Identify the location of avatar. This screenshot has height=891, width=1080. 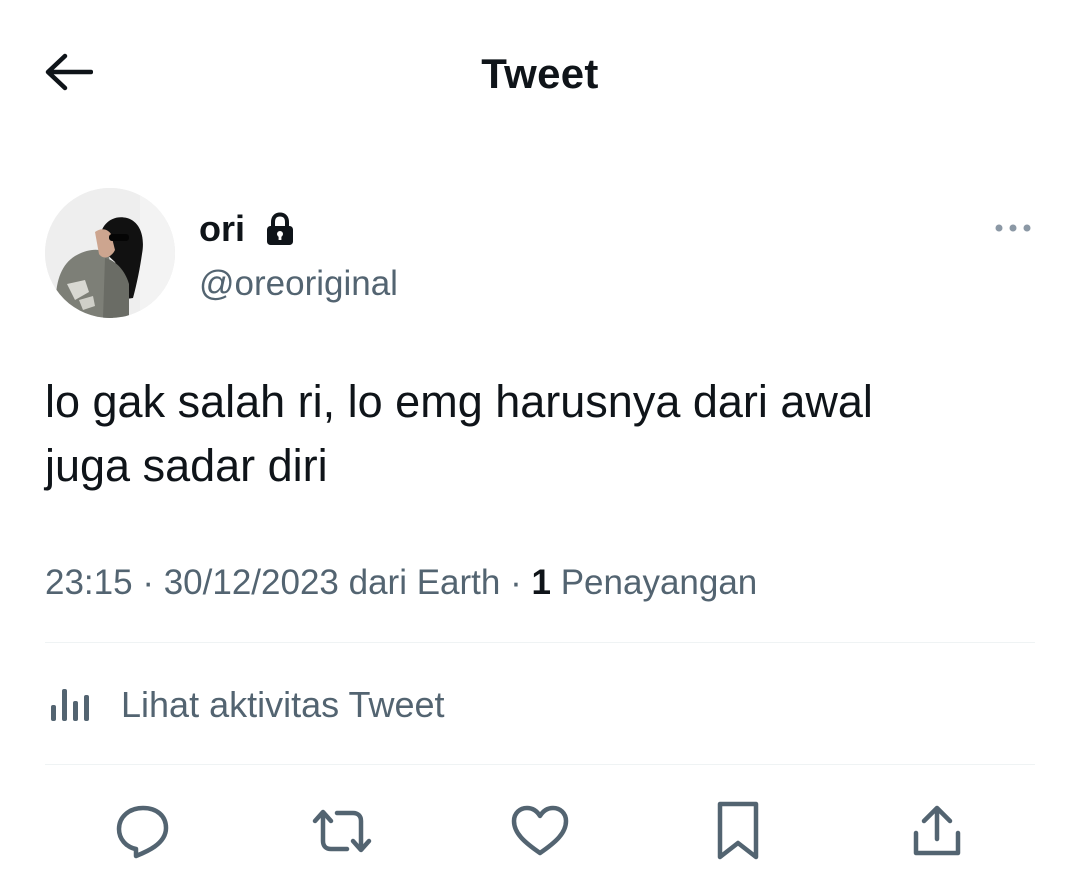
(110, 253).